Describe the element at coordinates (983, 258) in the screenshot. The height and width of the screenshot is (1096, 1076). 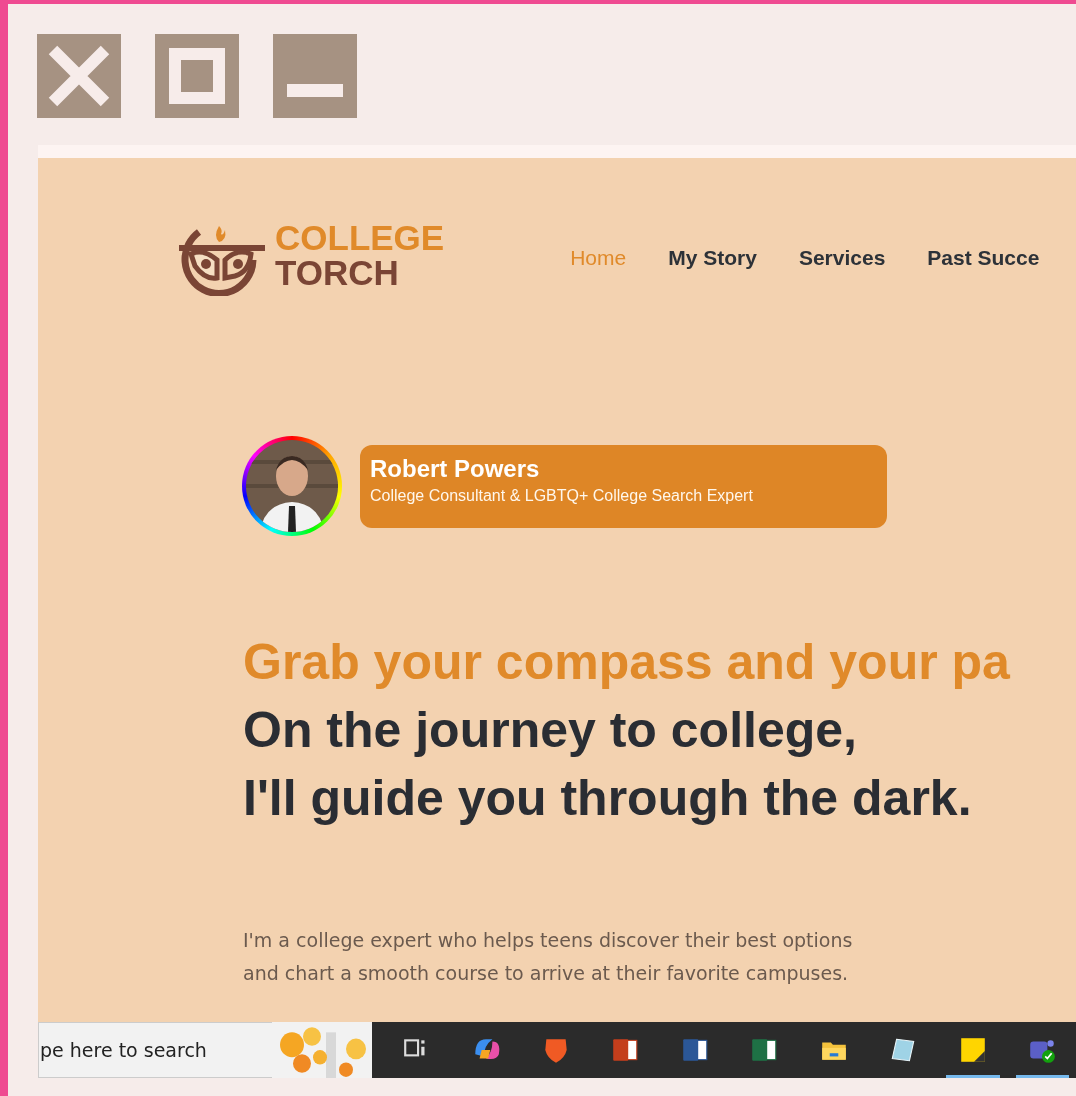
I see `nav-link: Past Succe` at that location.